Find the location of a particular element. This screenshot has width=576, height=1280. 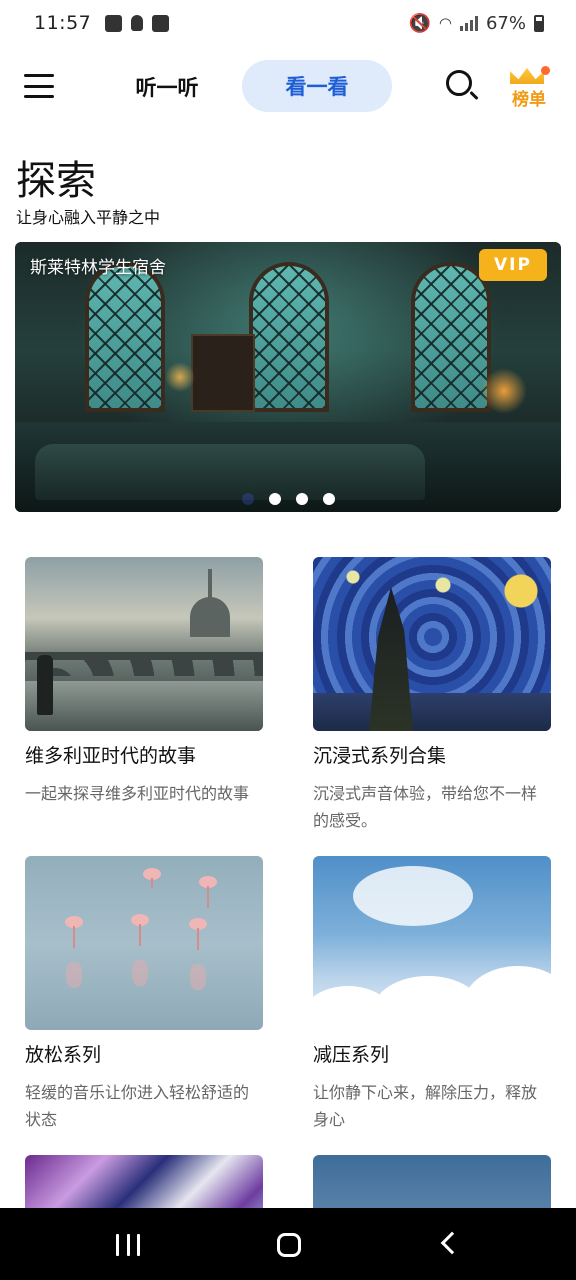

tab-watch: 看一看 is located at coordinates (317, 86).